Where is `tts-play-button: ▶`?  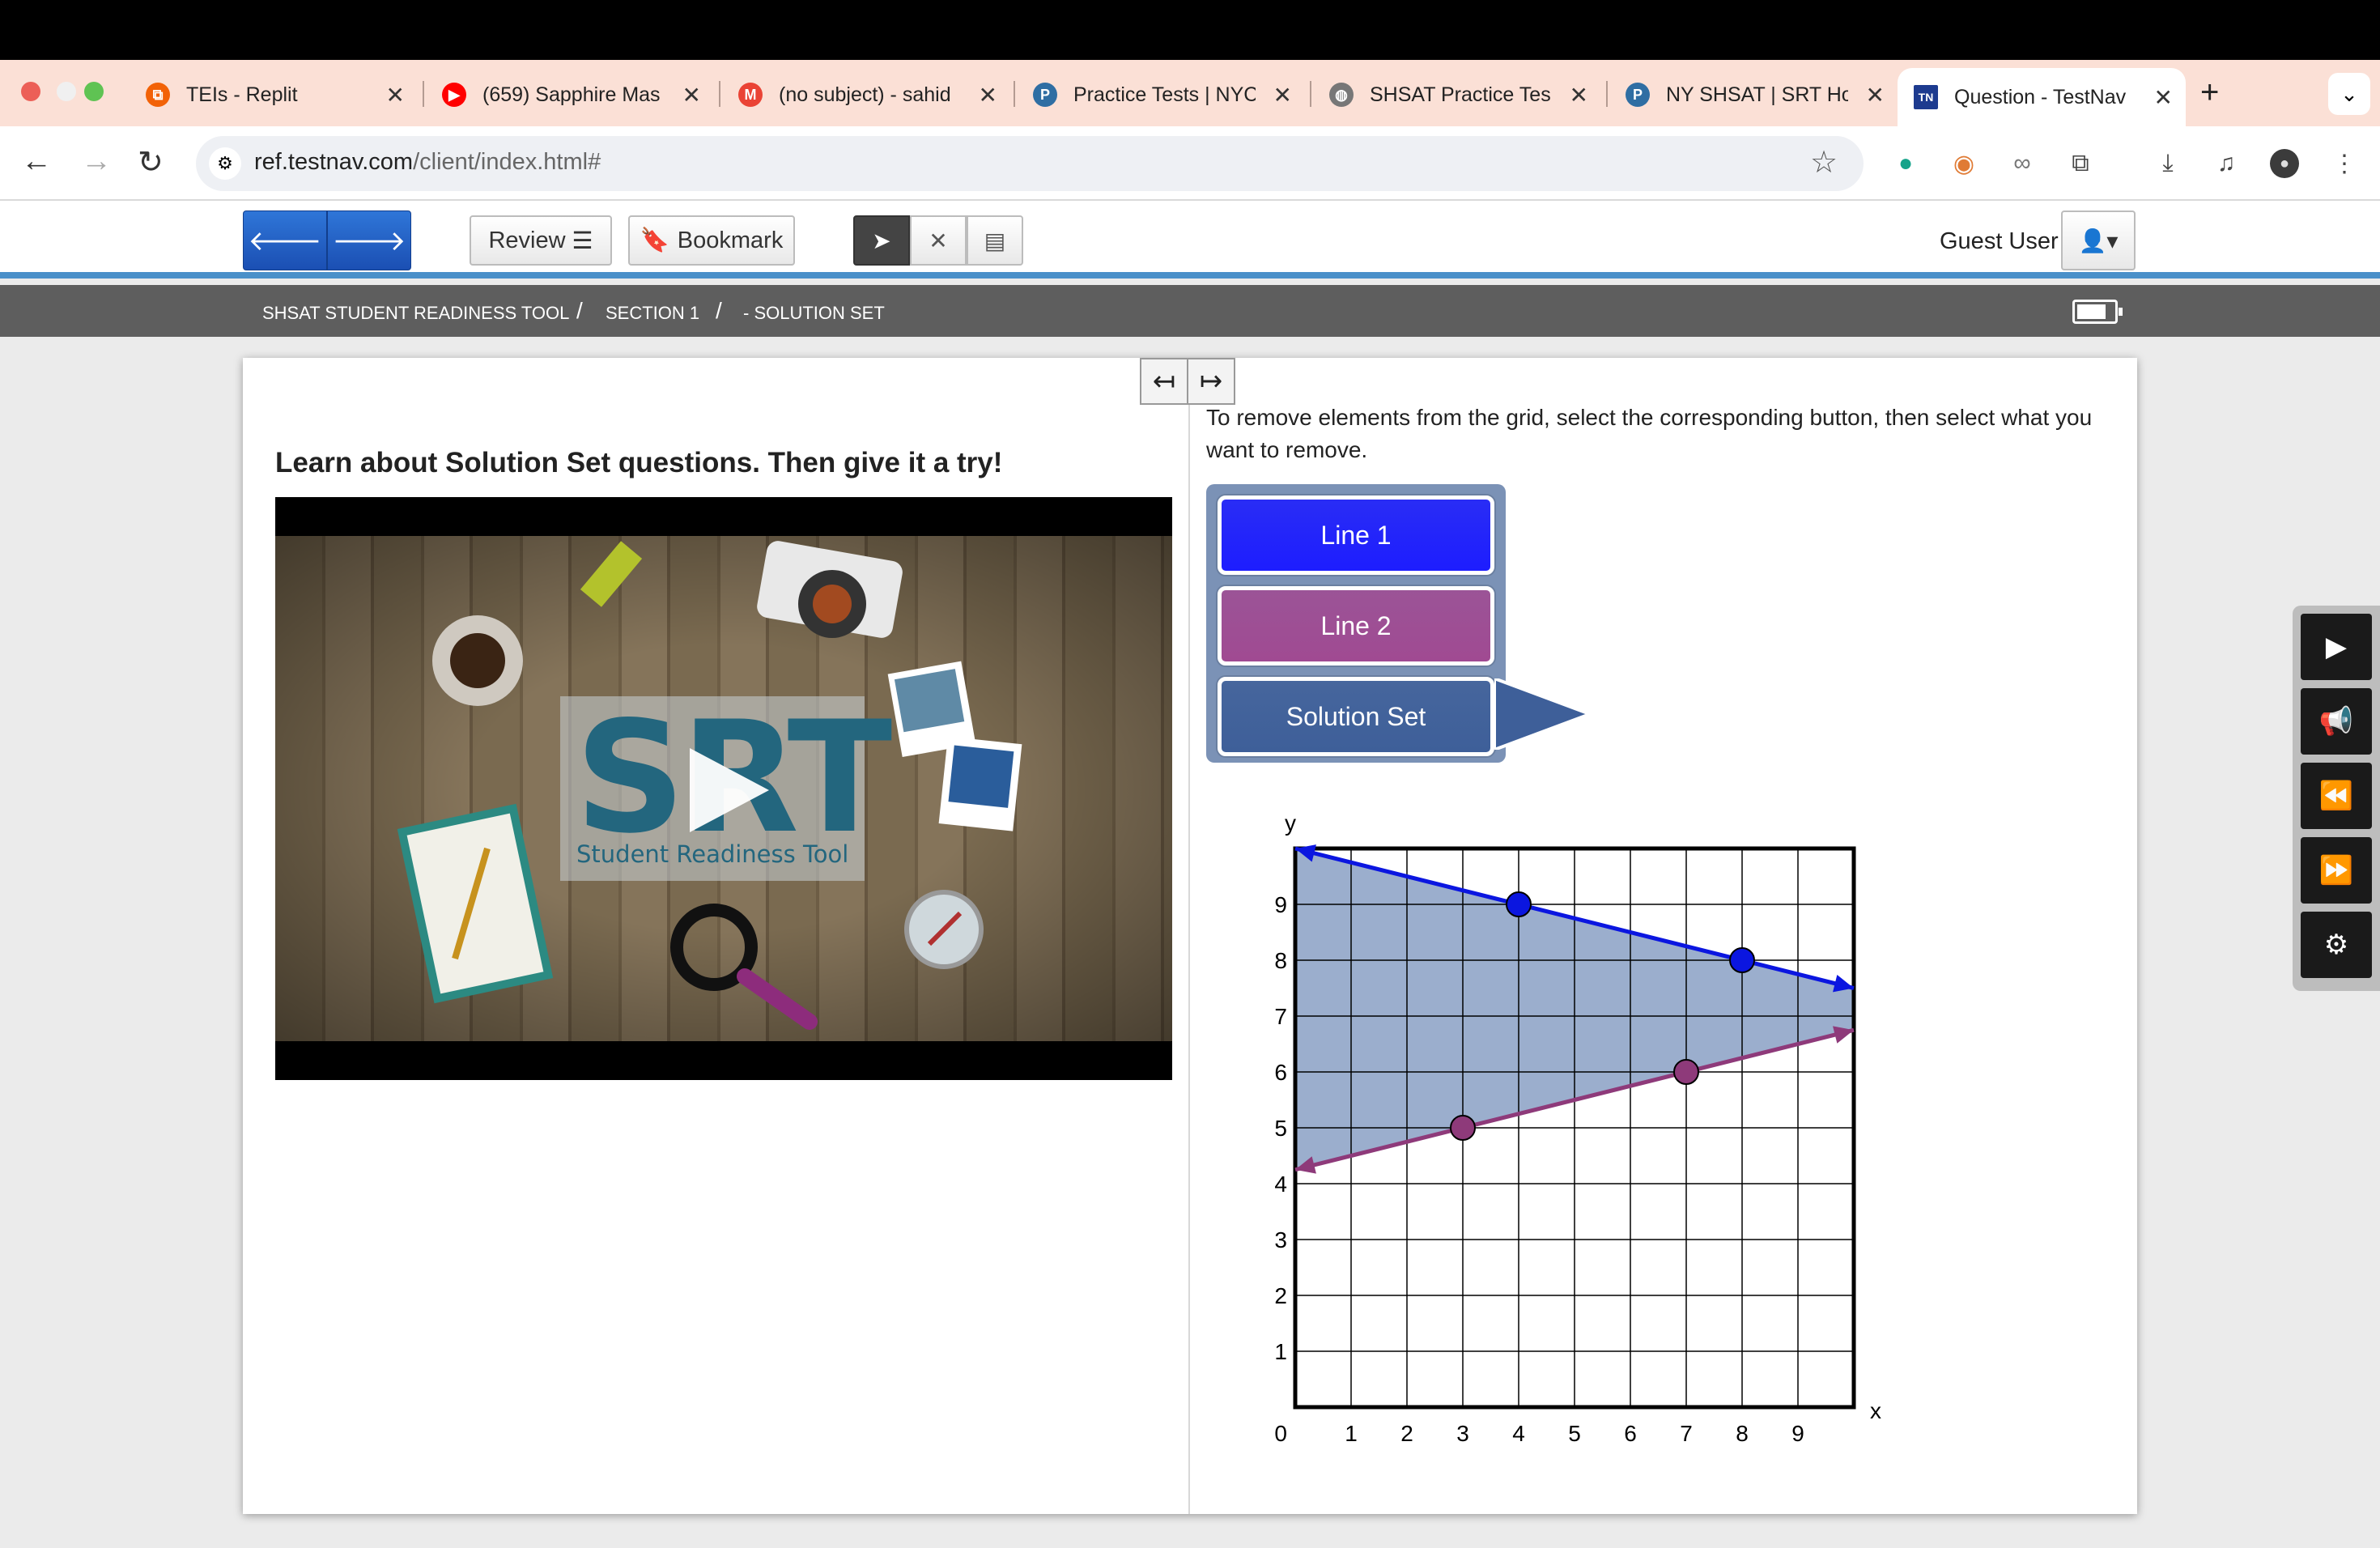 tts-play-button: ▶ is located at coordinates (2336, 647).